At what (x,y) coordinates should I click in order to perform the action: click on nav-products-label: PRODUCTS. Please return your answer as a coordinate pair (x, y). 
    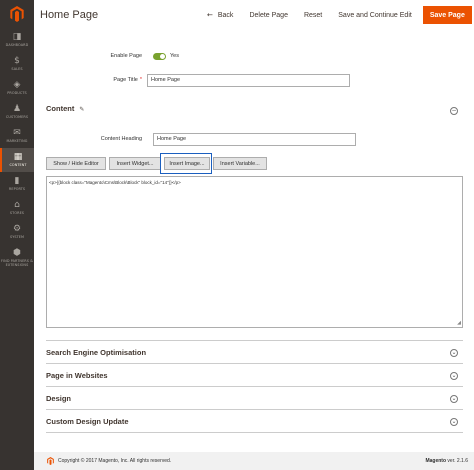
    Looking at the image, I should click on (17, 93).